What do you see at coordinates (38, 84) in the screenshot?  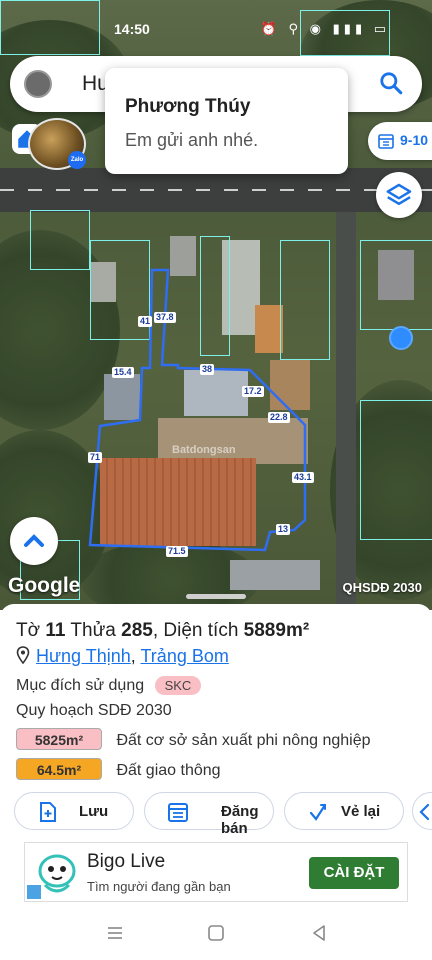 I see `search-avatar` at bounding box center [38, 84].